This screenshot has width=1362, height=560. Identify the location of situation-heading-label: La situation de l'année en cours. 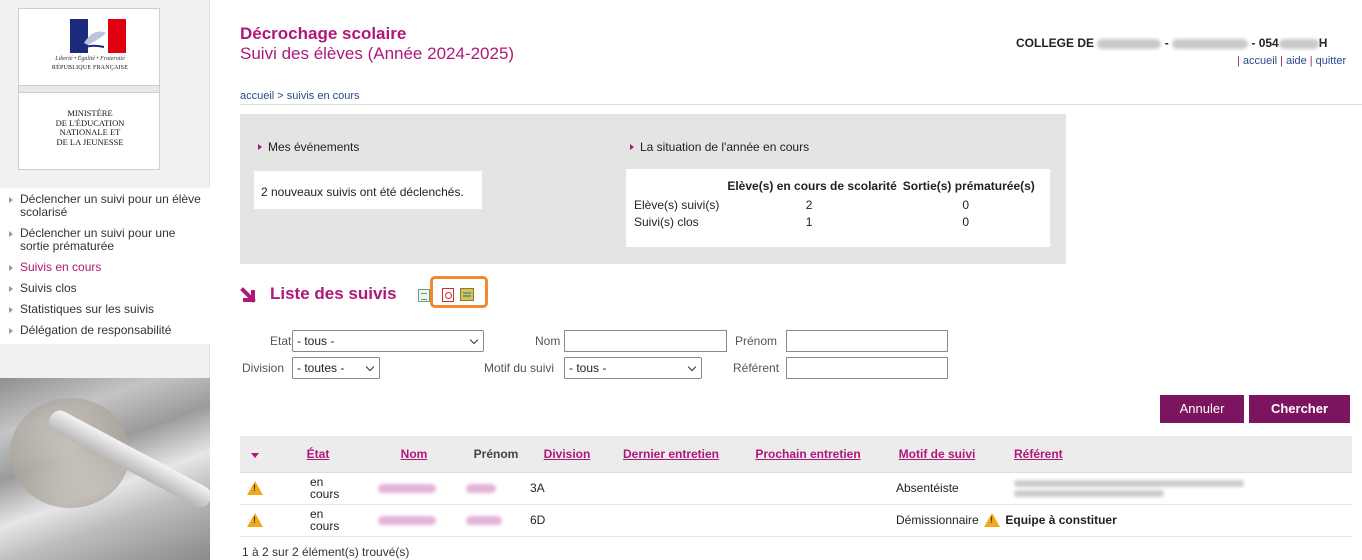
(725, 147).